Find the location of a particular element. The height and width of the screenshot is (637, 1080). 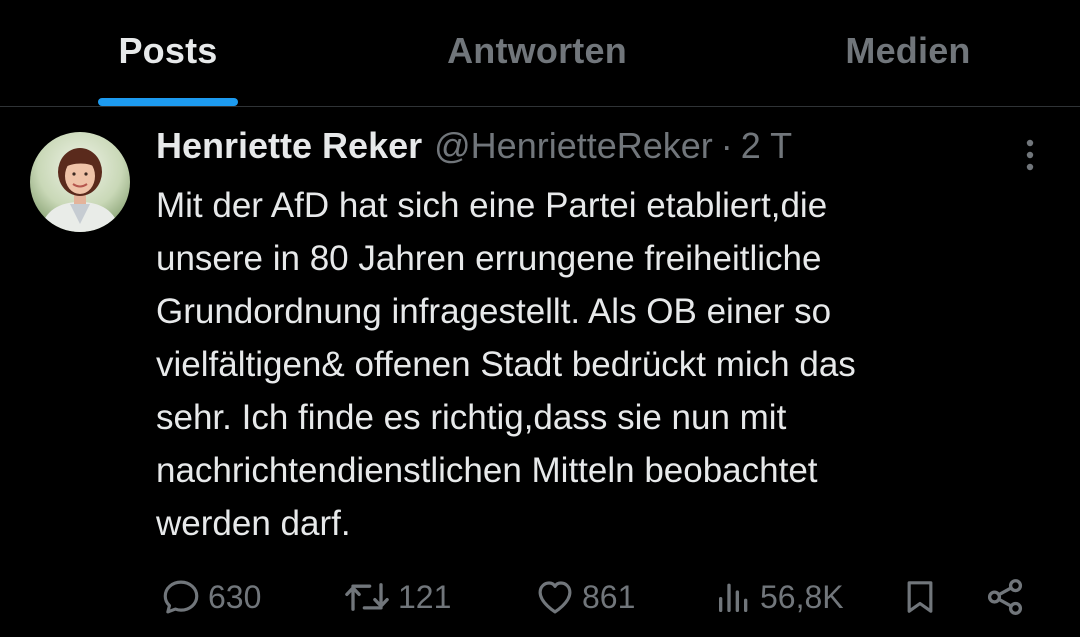

like-icon is located at coordinates (555, 597).